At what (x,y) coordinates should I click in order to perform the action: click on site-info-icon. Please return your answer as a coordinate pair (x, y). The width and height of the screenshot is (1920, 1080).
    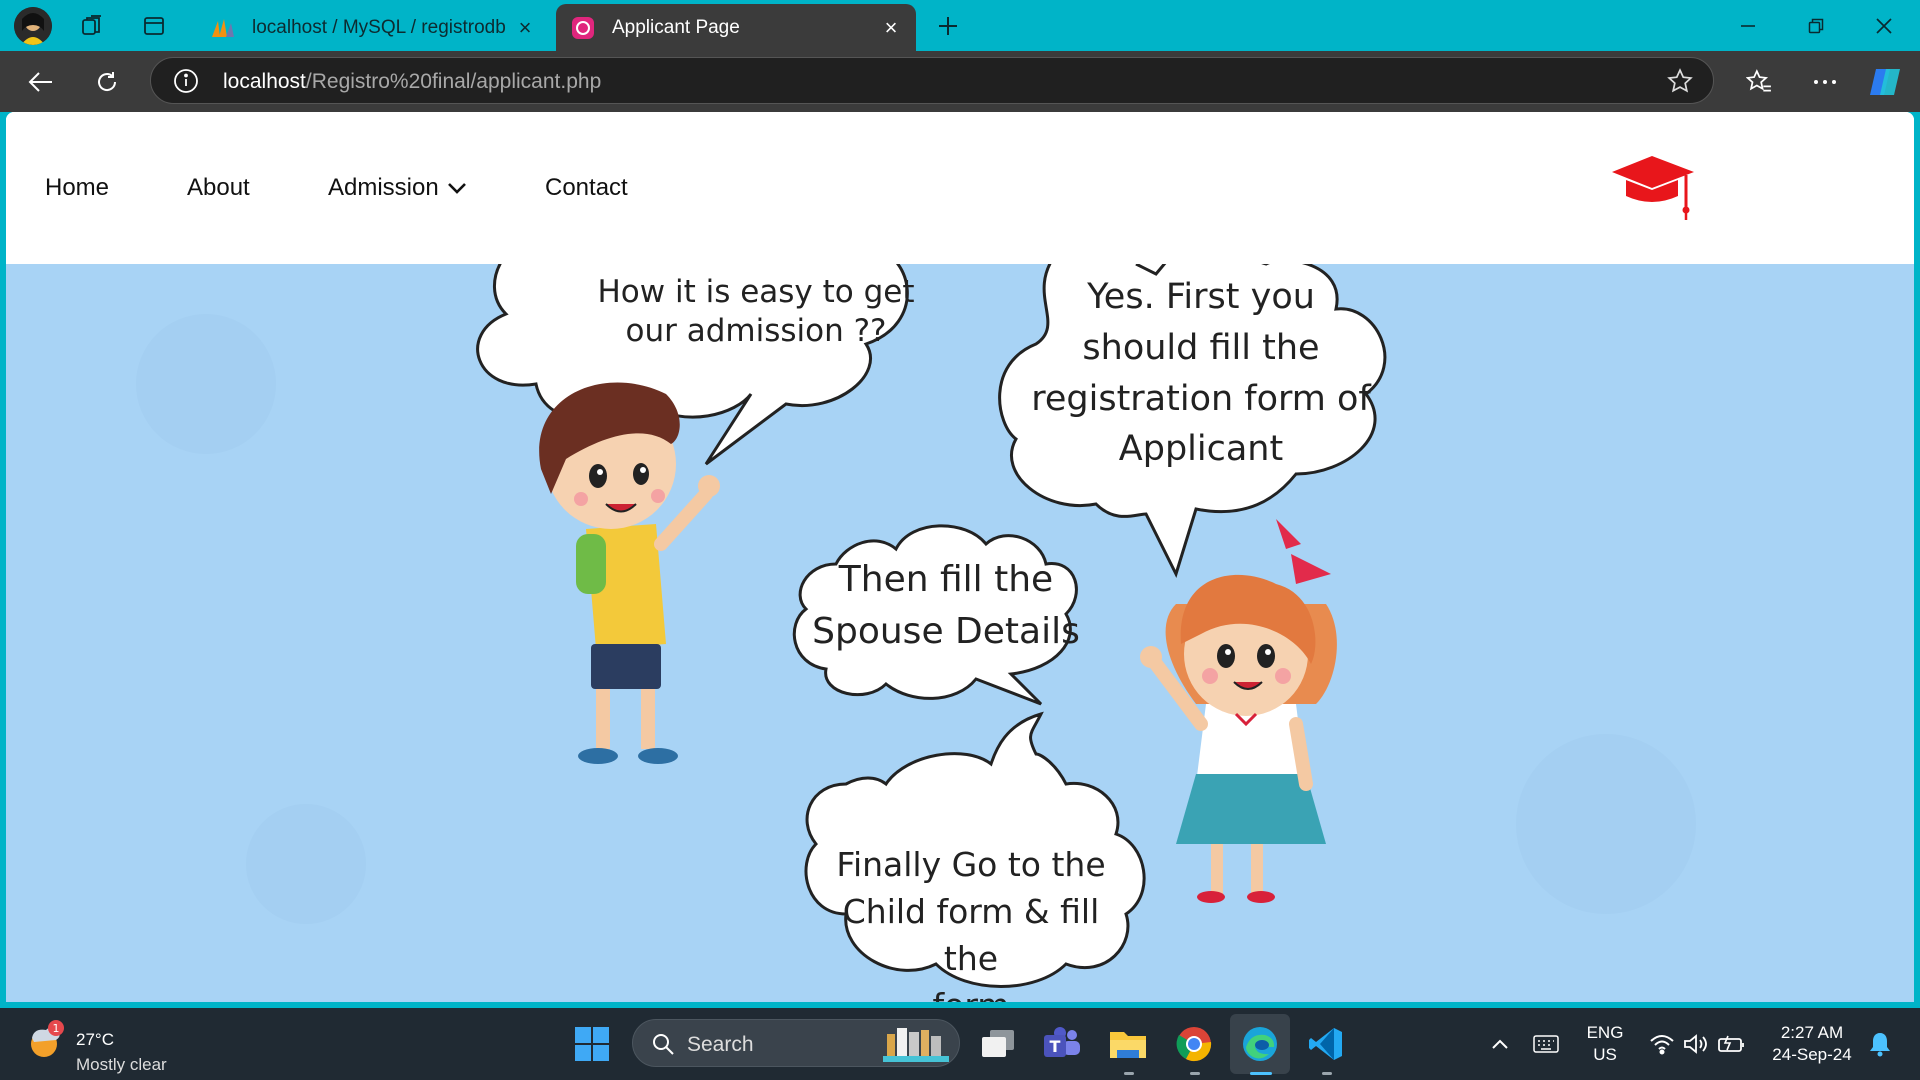
    Looking at the image, I should click on (186, 83).